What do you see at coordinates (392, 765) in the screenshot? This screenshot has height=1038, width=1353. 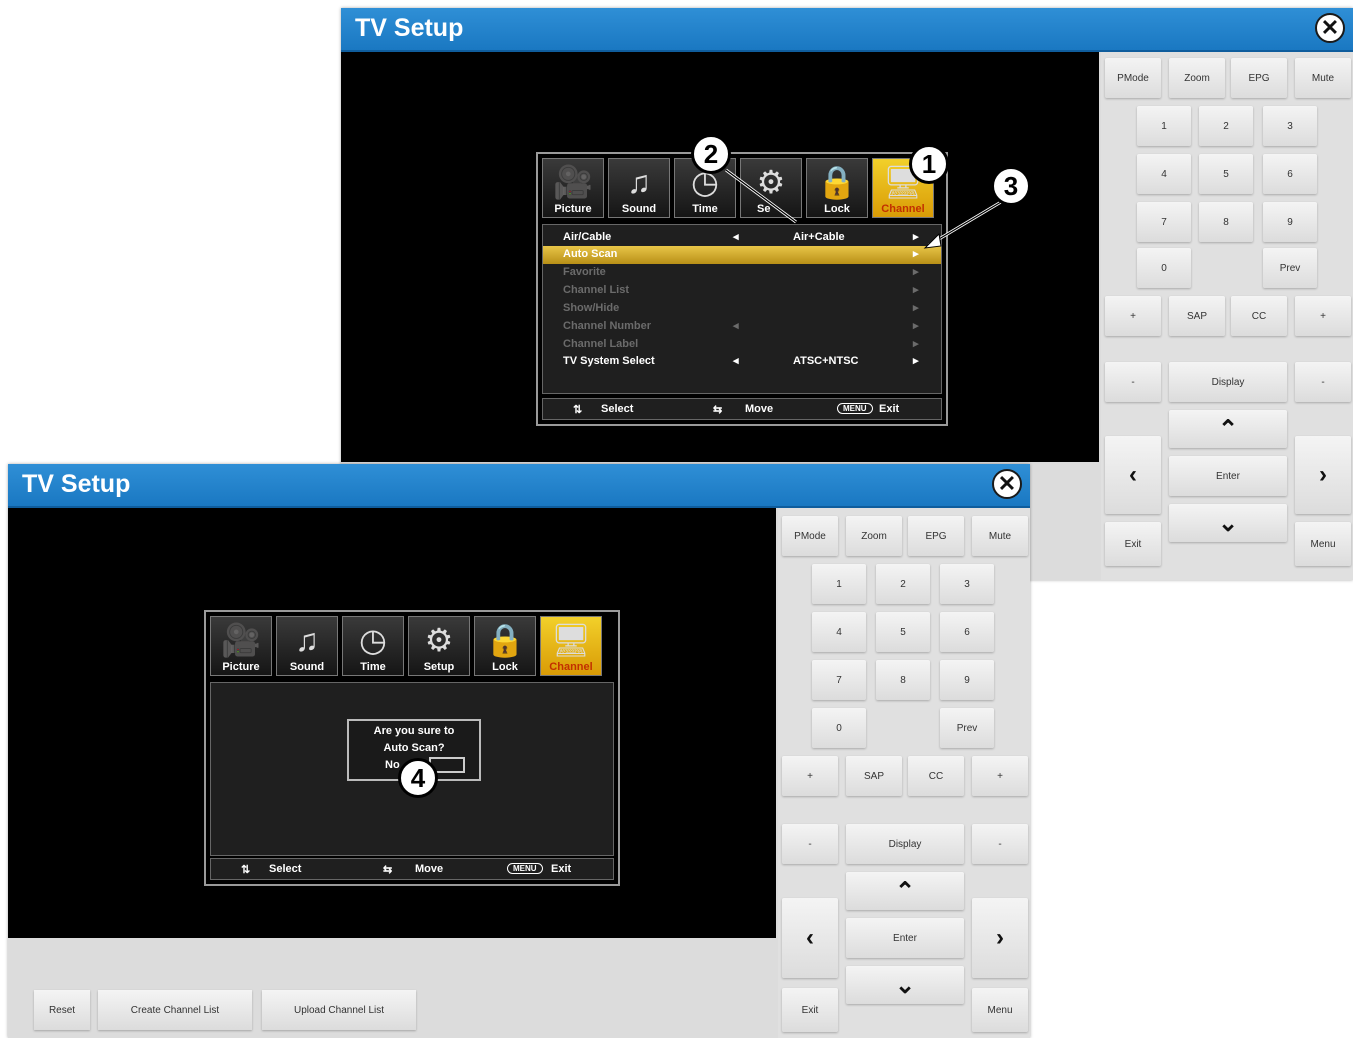 I see `dialog-no-option: No` at bounding box center [392, 765].